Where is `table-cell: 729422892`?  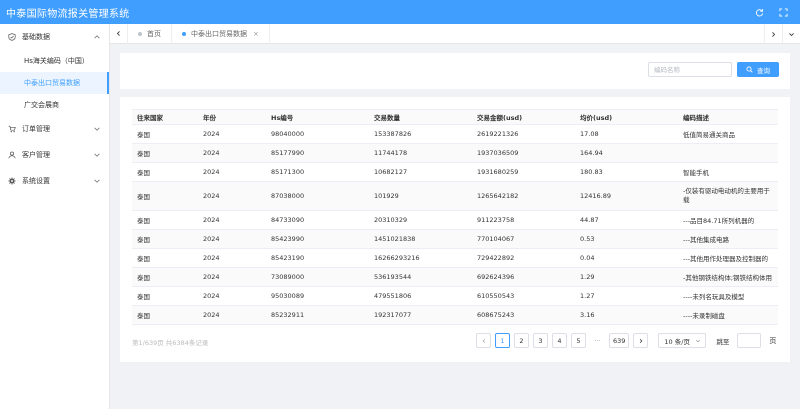 table-cell: 729422892 is located at coordinates (523, 258).